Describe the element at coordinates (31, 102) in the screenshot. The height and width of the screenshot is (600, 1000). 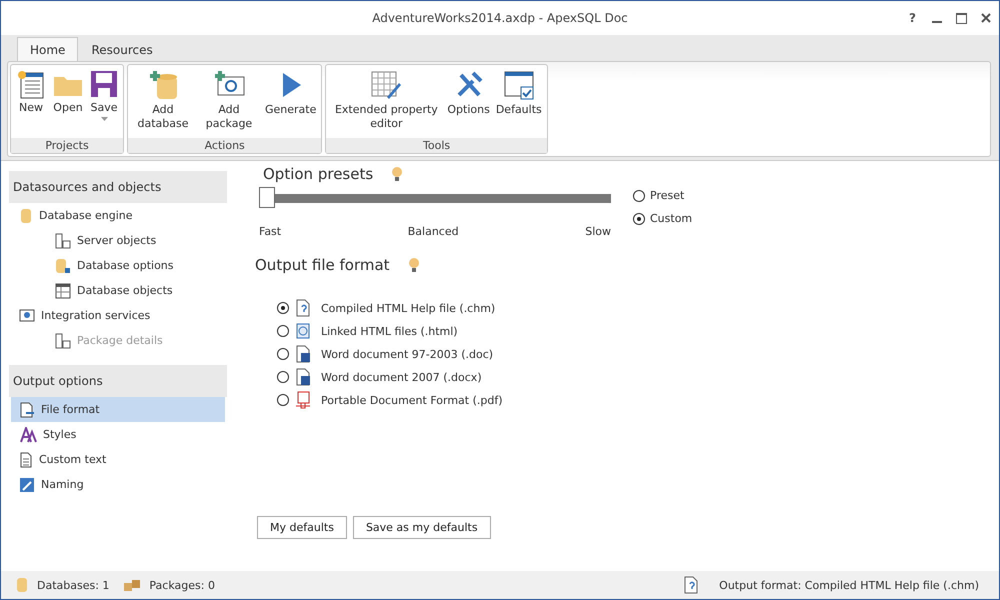
I see `ribbon-button: New` at that location.